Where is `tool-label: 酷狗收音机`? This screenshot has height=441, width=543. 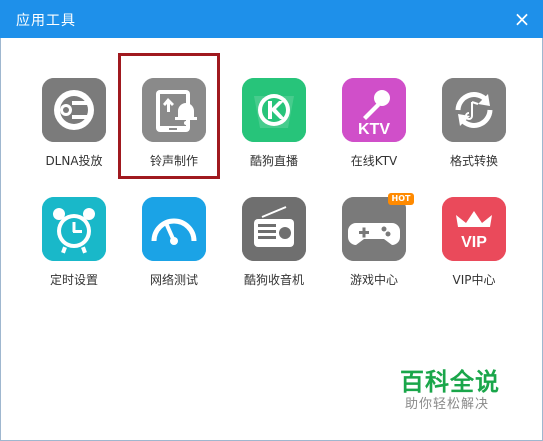
tool-label: 酷狗收音机 is located at coordinates (273, 280).